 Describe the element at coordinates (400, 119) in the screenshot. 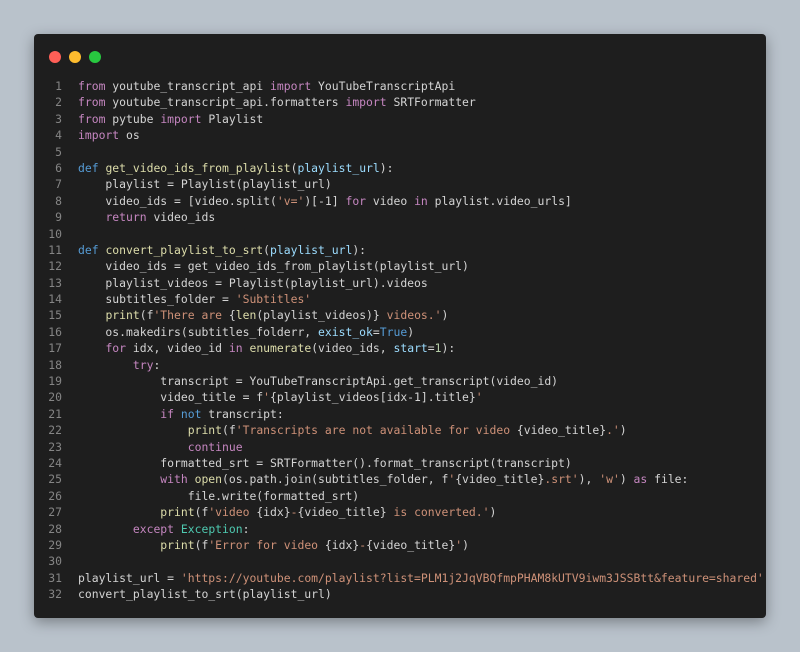

I see `code-line: 3 from pytube import Playlist` at that location.